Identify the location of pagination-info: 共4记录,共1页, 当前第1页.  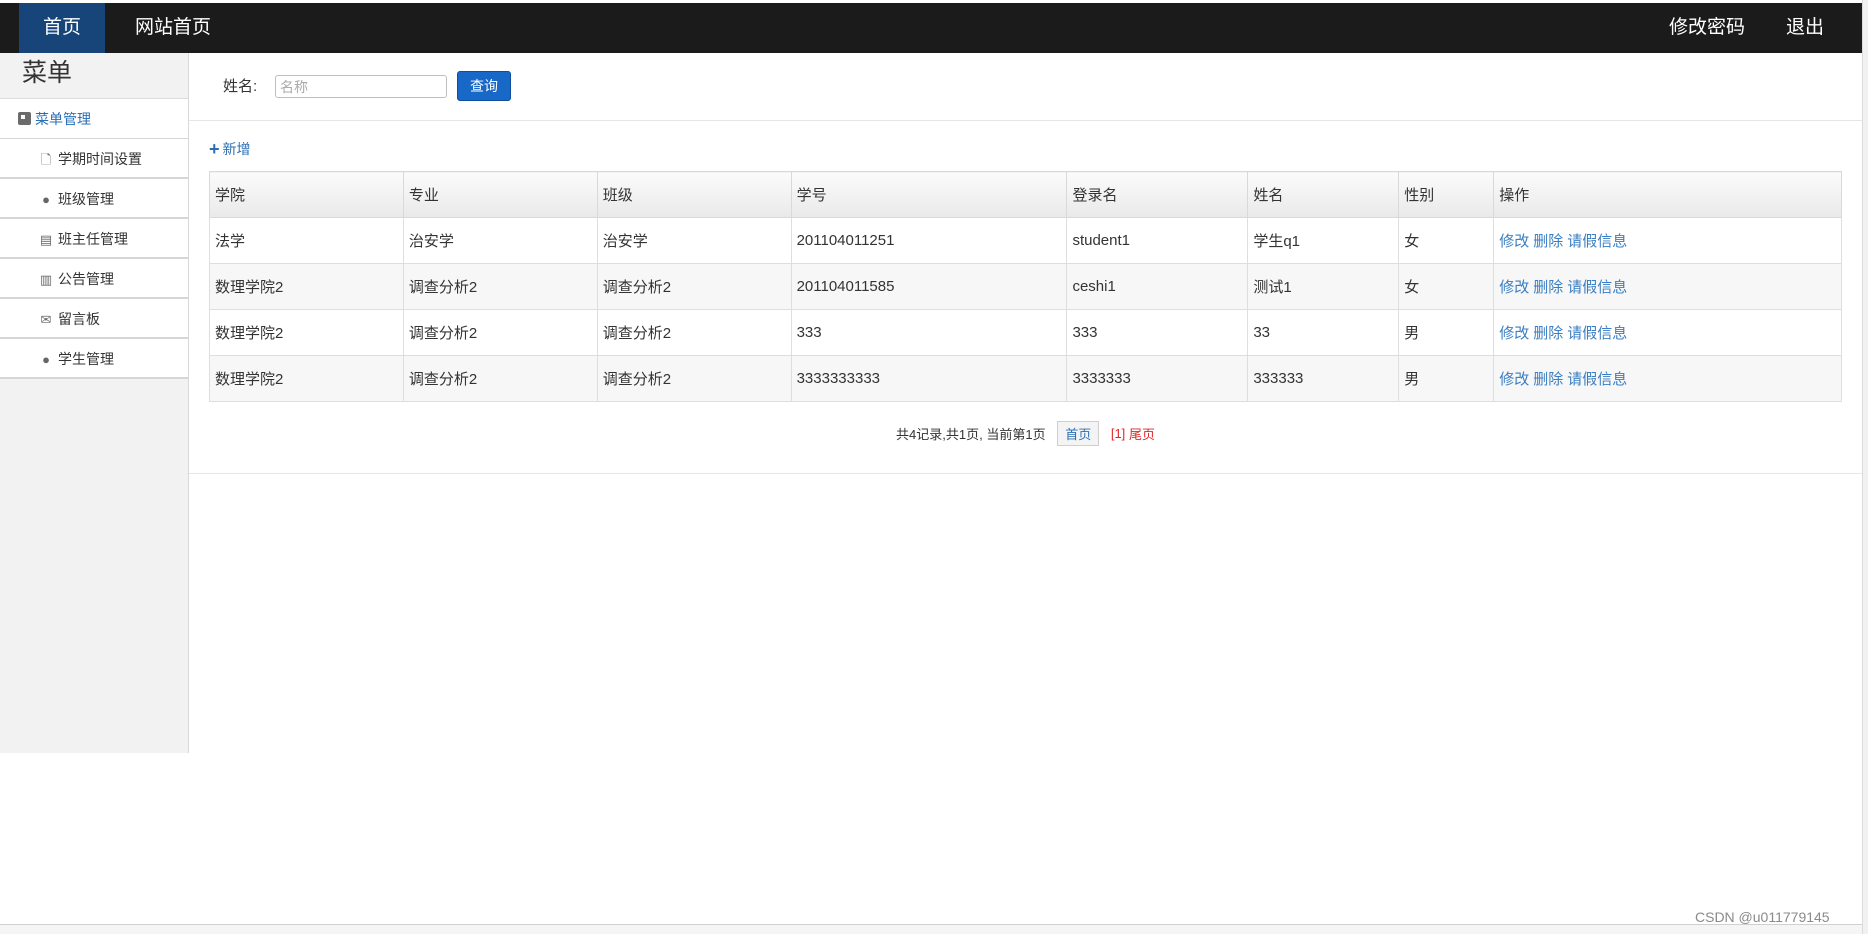
(971, 434).